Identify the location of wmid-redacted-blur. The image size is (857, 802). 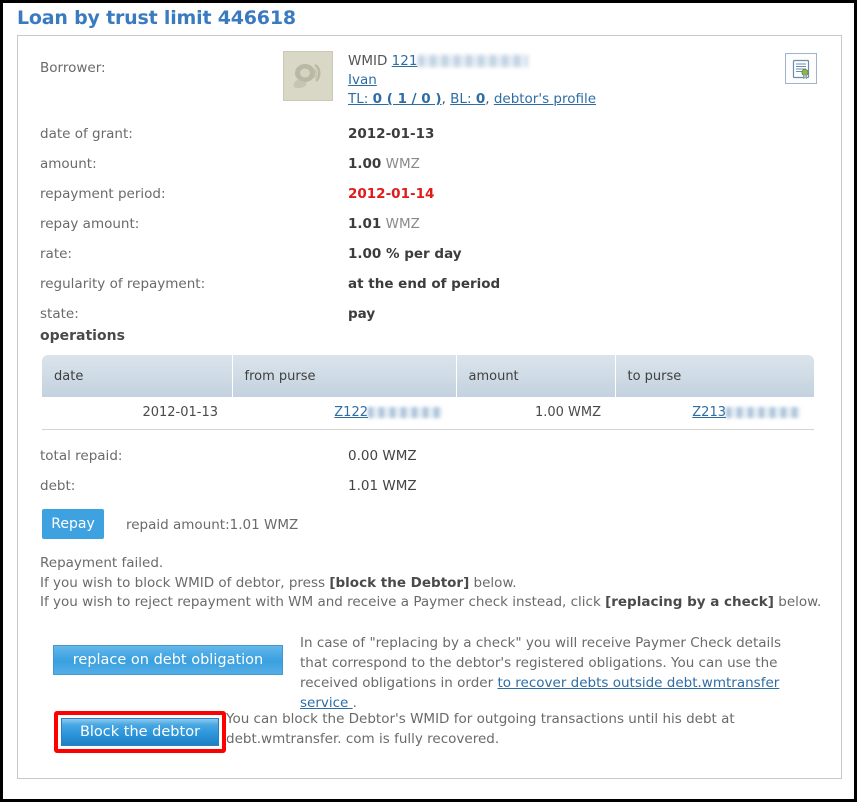
(473, 61).